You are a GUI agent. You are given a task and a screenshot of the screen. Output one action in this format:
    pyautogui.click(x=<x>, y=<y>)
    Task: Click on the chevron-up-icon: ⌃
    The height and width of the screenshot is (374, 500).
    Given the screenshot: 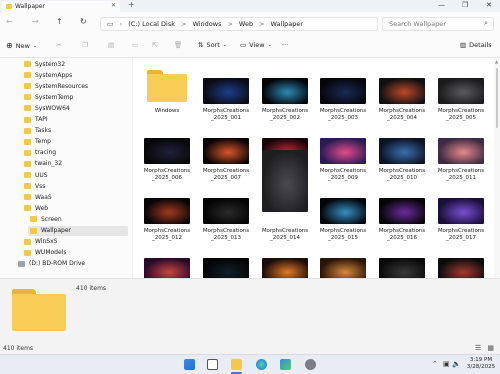 What is the action you would take?
    pyautogui.click(x=435, y=364)
    